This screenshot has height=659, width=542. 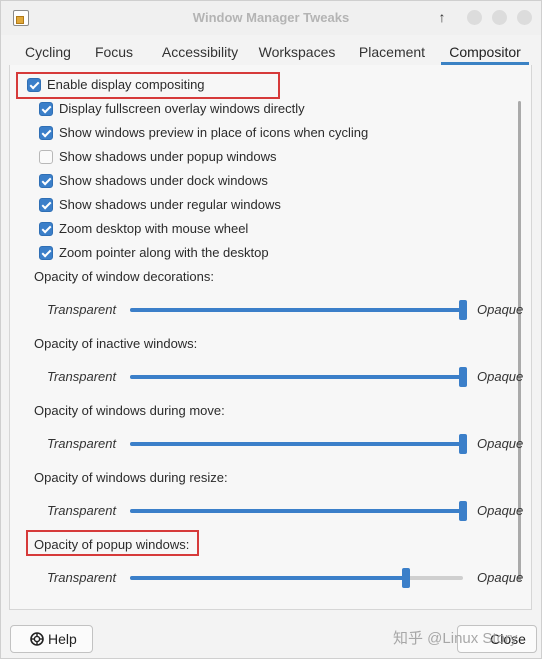 What do you see at coordinates (131, 477) in the screenshot?
I see `slider-label-resize: Opacity of windows during resize:` at bounding box center [131, 477].